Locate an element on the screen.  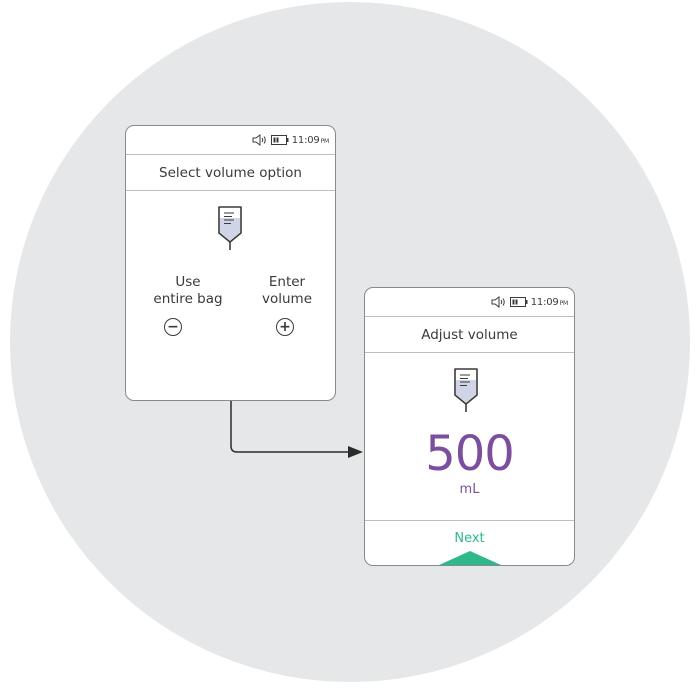
option-enter-volume: Enter volume is located at coordinates (287, 291).